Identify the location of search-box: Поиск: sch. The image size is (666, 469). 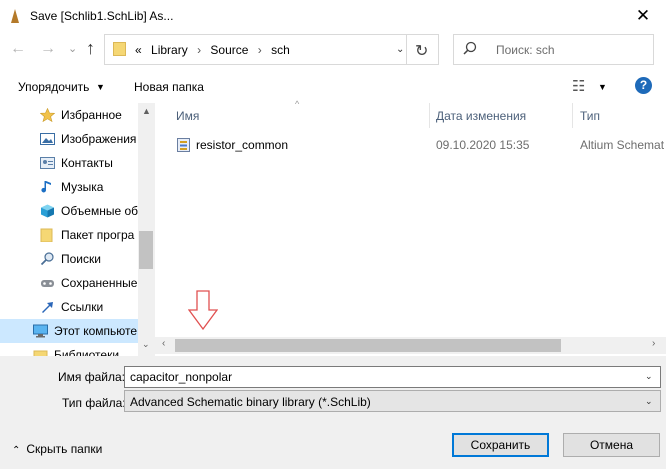
(553, 49).